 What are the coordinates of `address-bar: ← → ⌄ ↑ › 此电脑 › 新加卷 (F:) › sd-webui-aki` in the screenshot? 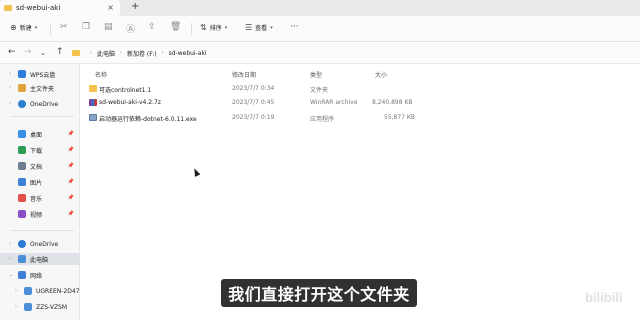 It's located at (320, 53).